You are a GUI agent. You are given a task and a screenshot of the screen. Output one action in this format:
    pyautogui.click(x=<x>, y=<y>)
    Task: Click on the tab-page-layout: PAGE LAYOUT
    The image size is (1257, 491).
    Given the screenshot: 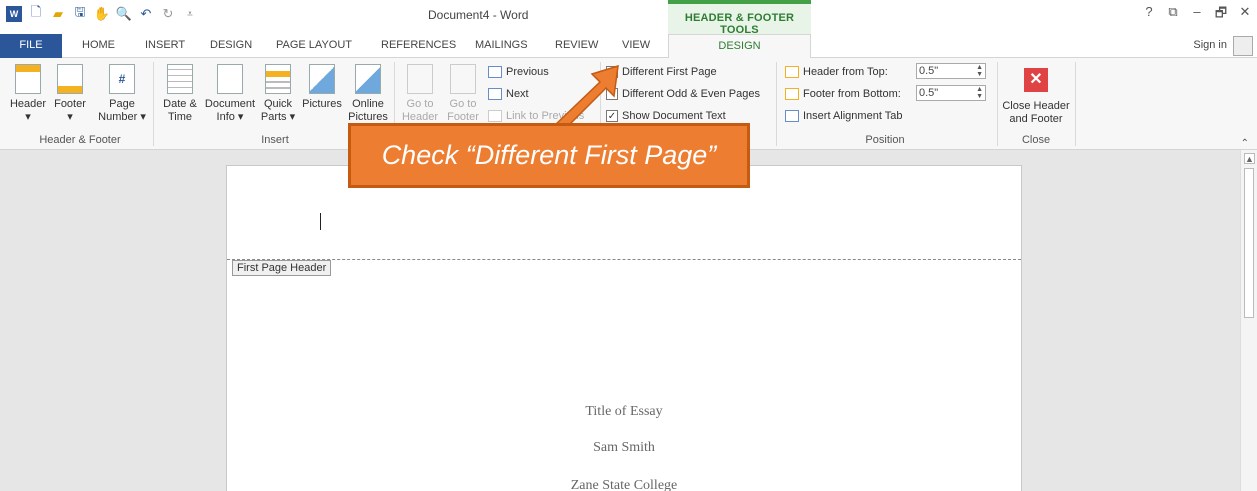 What is the action you would take?
    pyautogui.click(x=314, y=45)
    